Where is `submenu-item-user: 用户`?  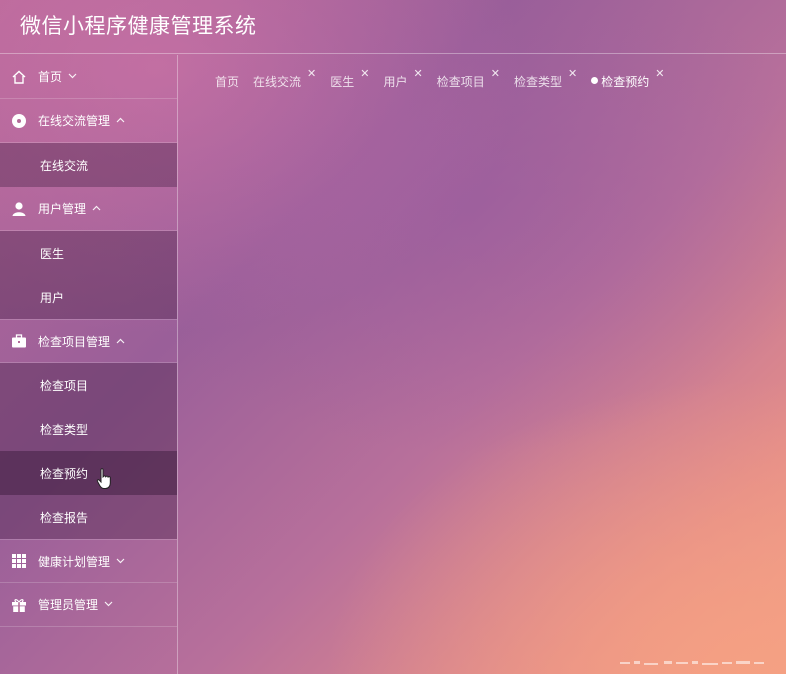
submenu-item-user: 用户 is located at coordinates (88, 297).